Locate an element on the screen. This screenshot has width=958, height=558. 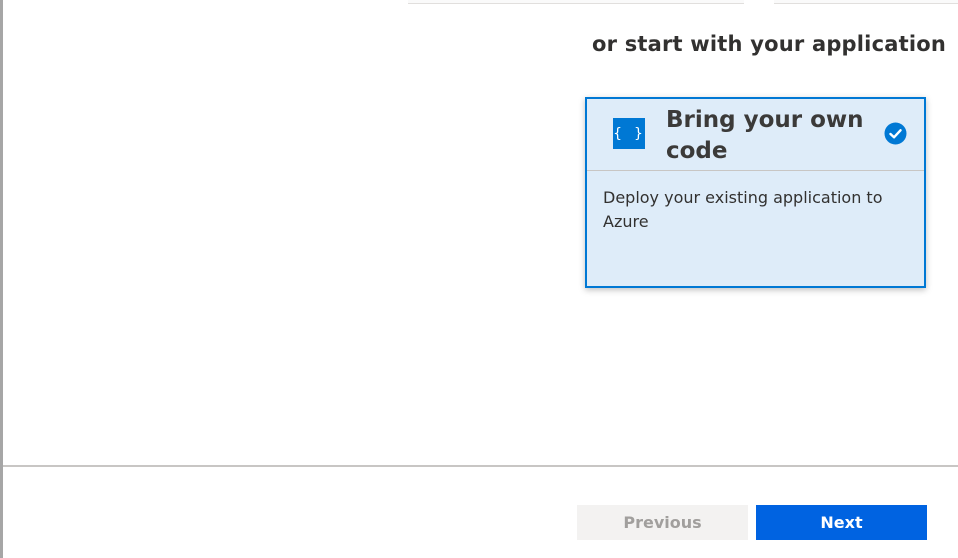
card-header: { } Bring your own code is located at coordinates (755, 135).